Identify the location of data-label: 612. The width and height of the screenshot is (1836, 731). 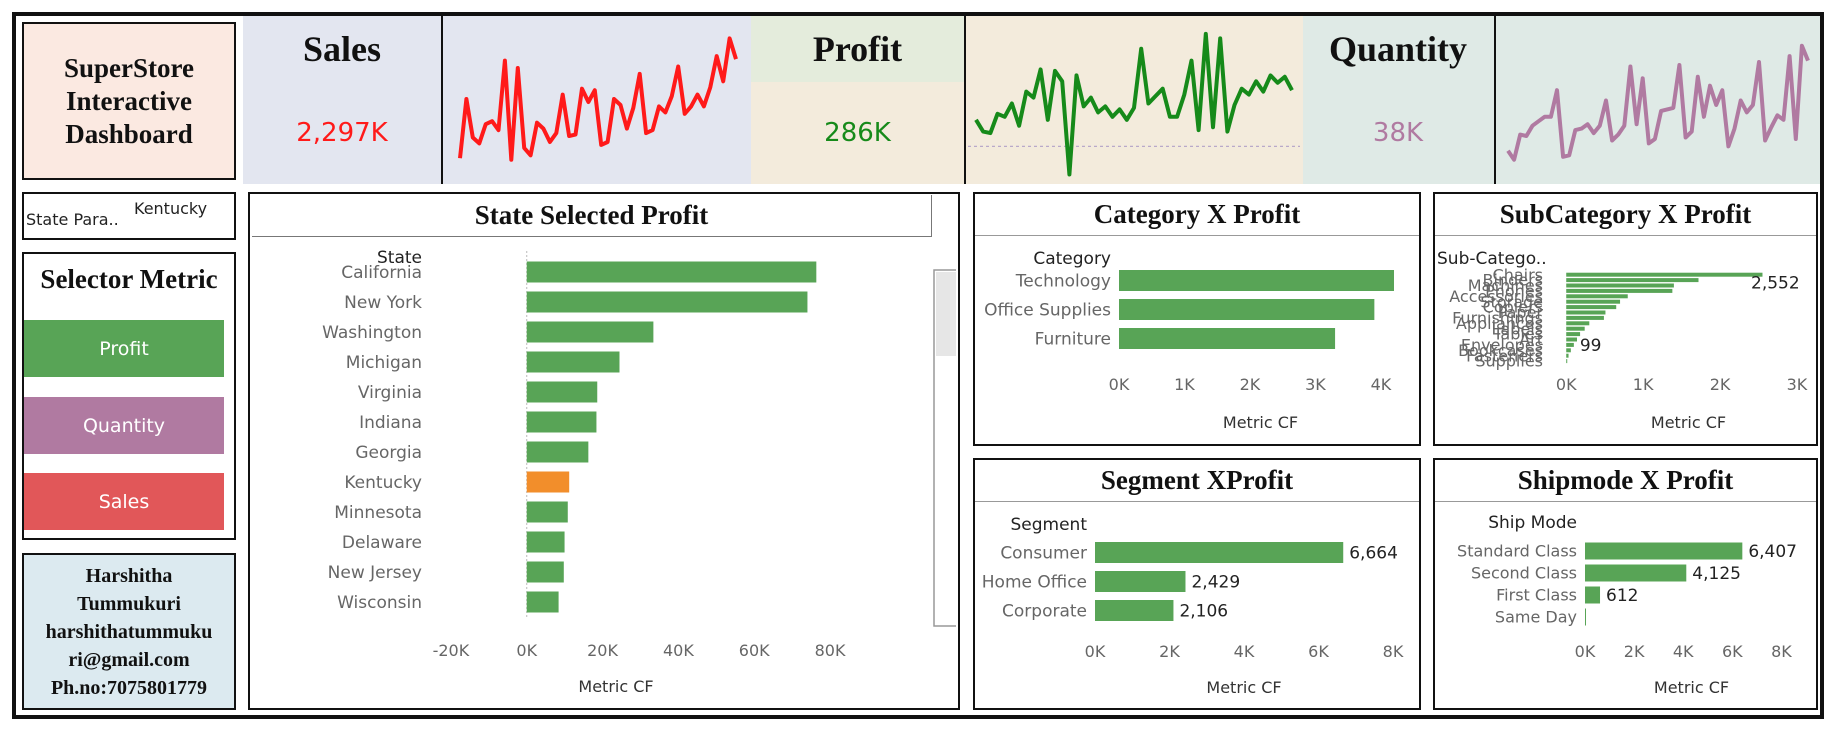
(1622, 596).